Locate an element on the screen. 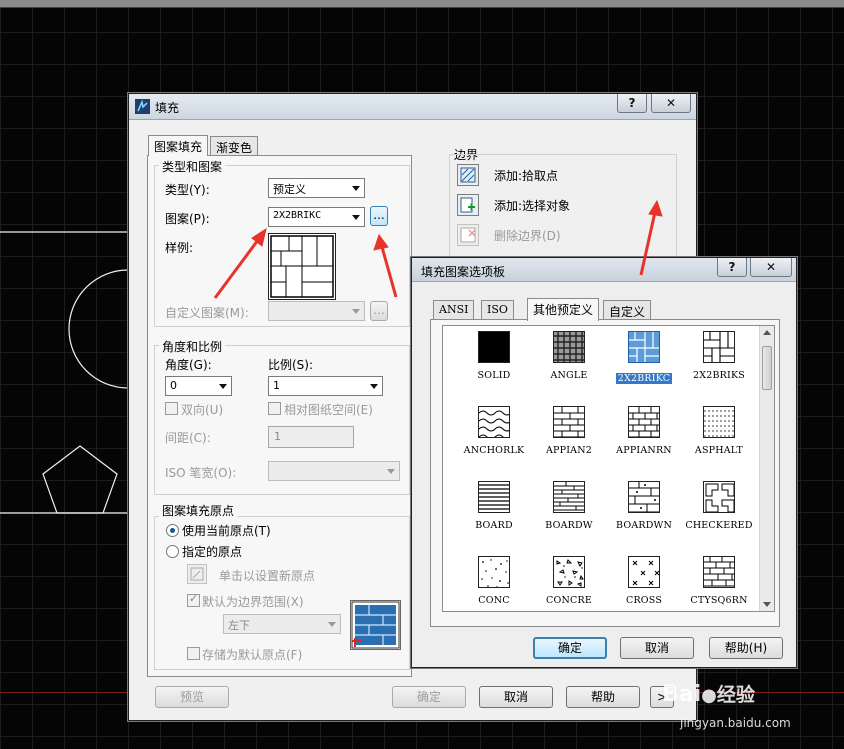 This screenshot has width=844, height=749. baidu-watermark: Bai●经验 is located at coordinates (708, 693).